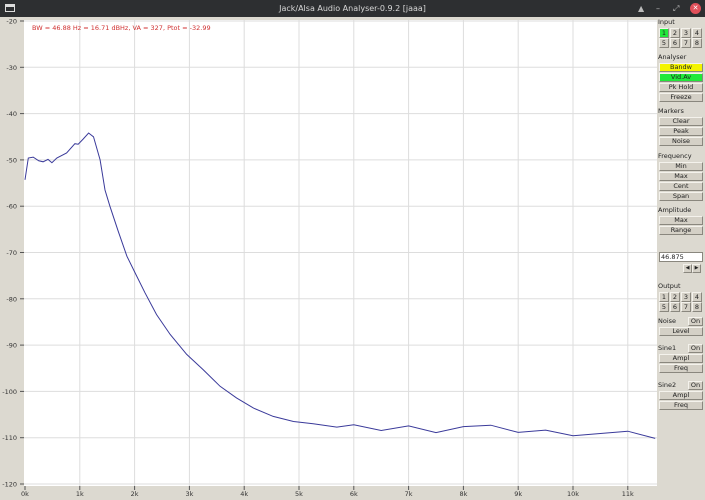  I want to click on frequency-label: Frequency, so click(675, 156).